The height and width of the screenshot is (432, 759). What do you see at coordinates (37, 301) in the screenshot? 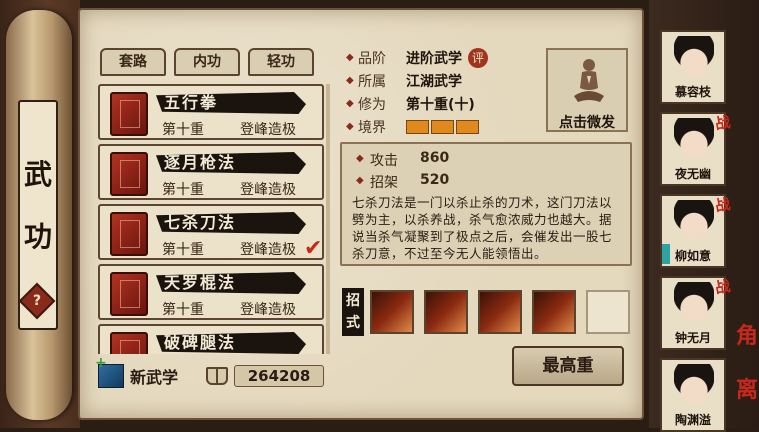
I see `question-icon: ?` at bounding box center [37, 301].